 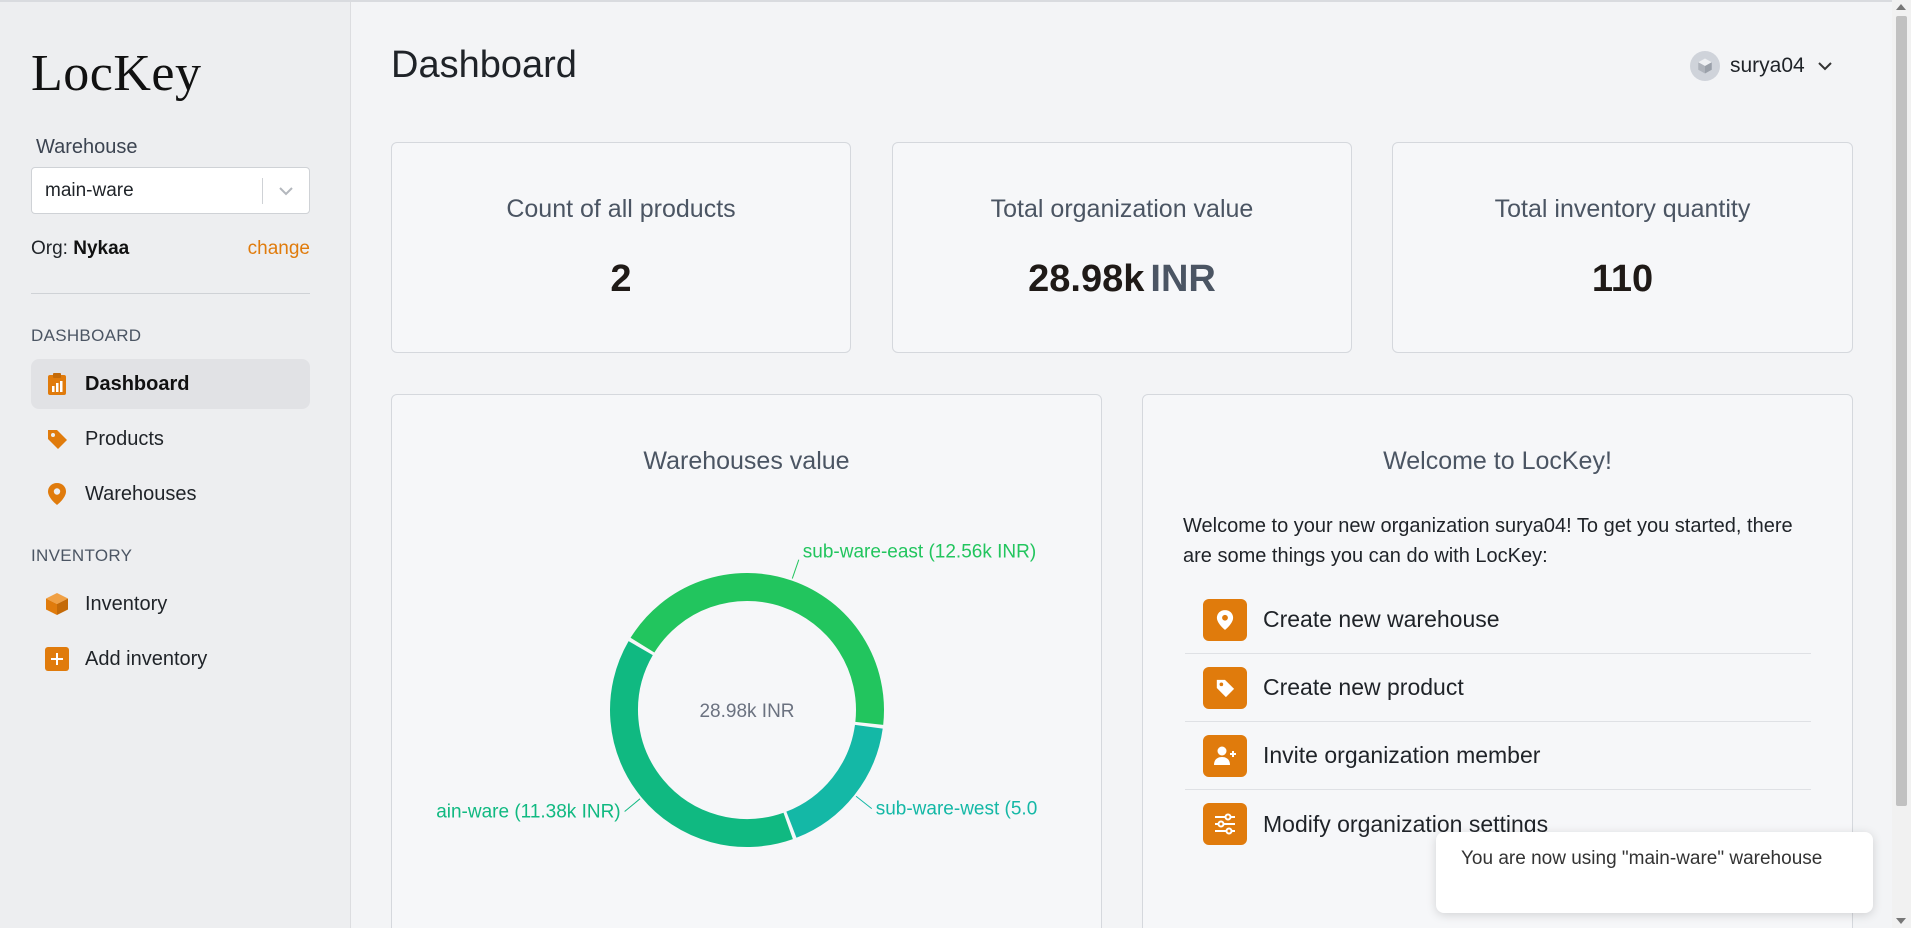 What do you see at coordinates (834, 781) in the screenshot?
I see `donut-slice-sub-ware-west` at bounding box center [834, 781].